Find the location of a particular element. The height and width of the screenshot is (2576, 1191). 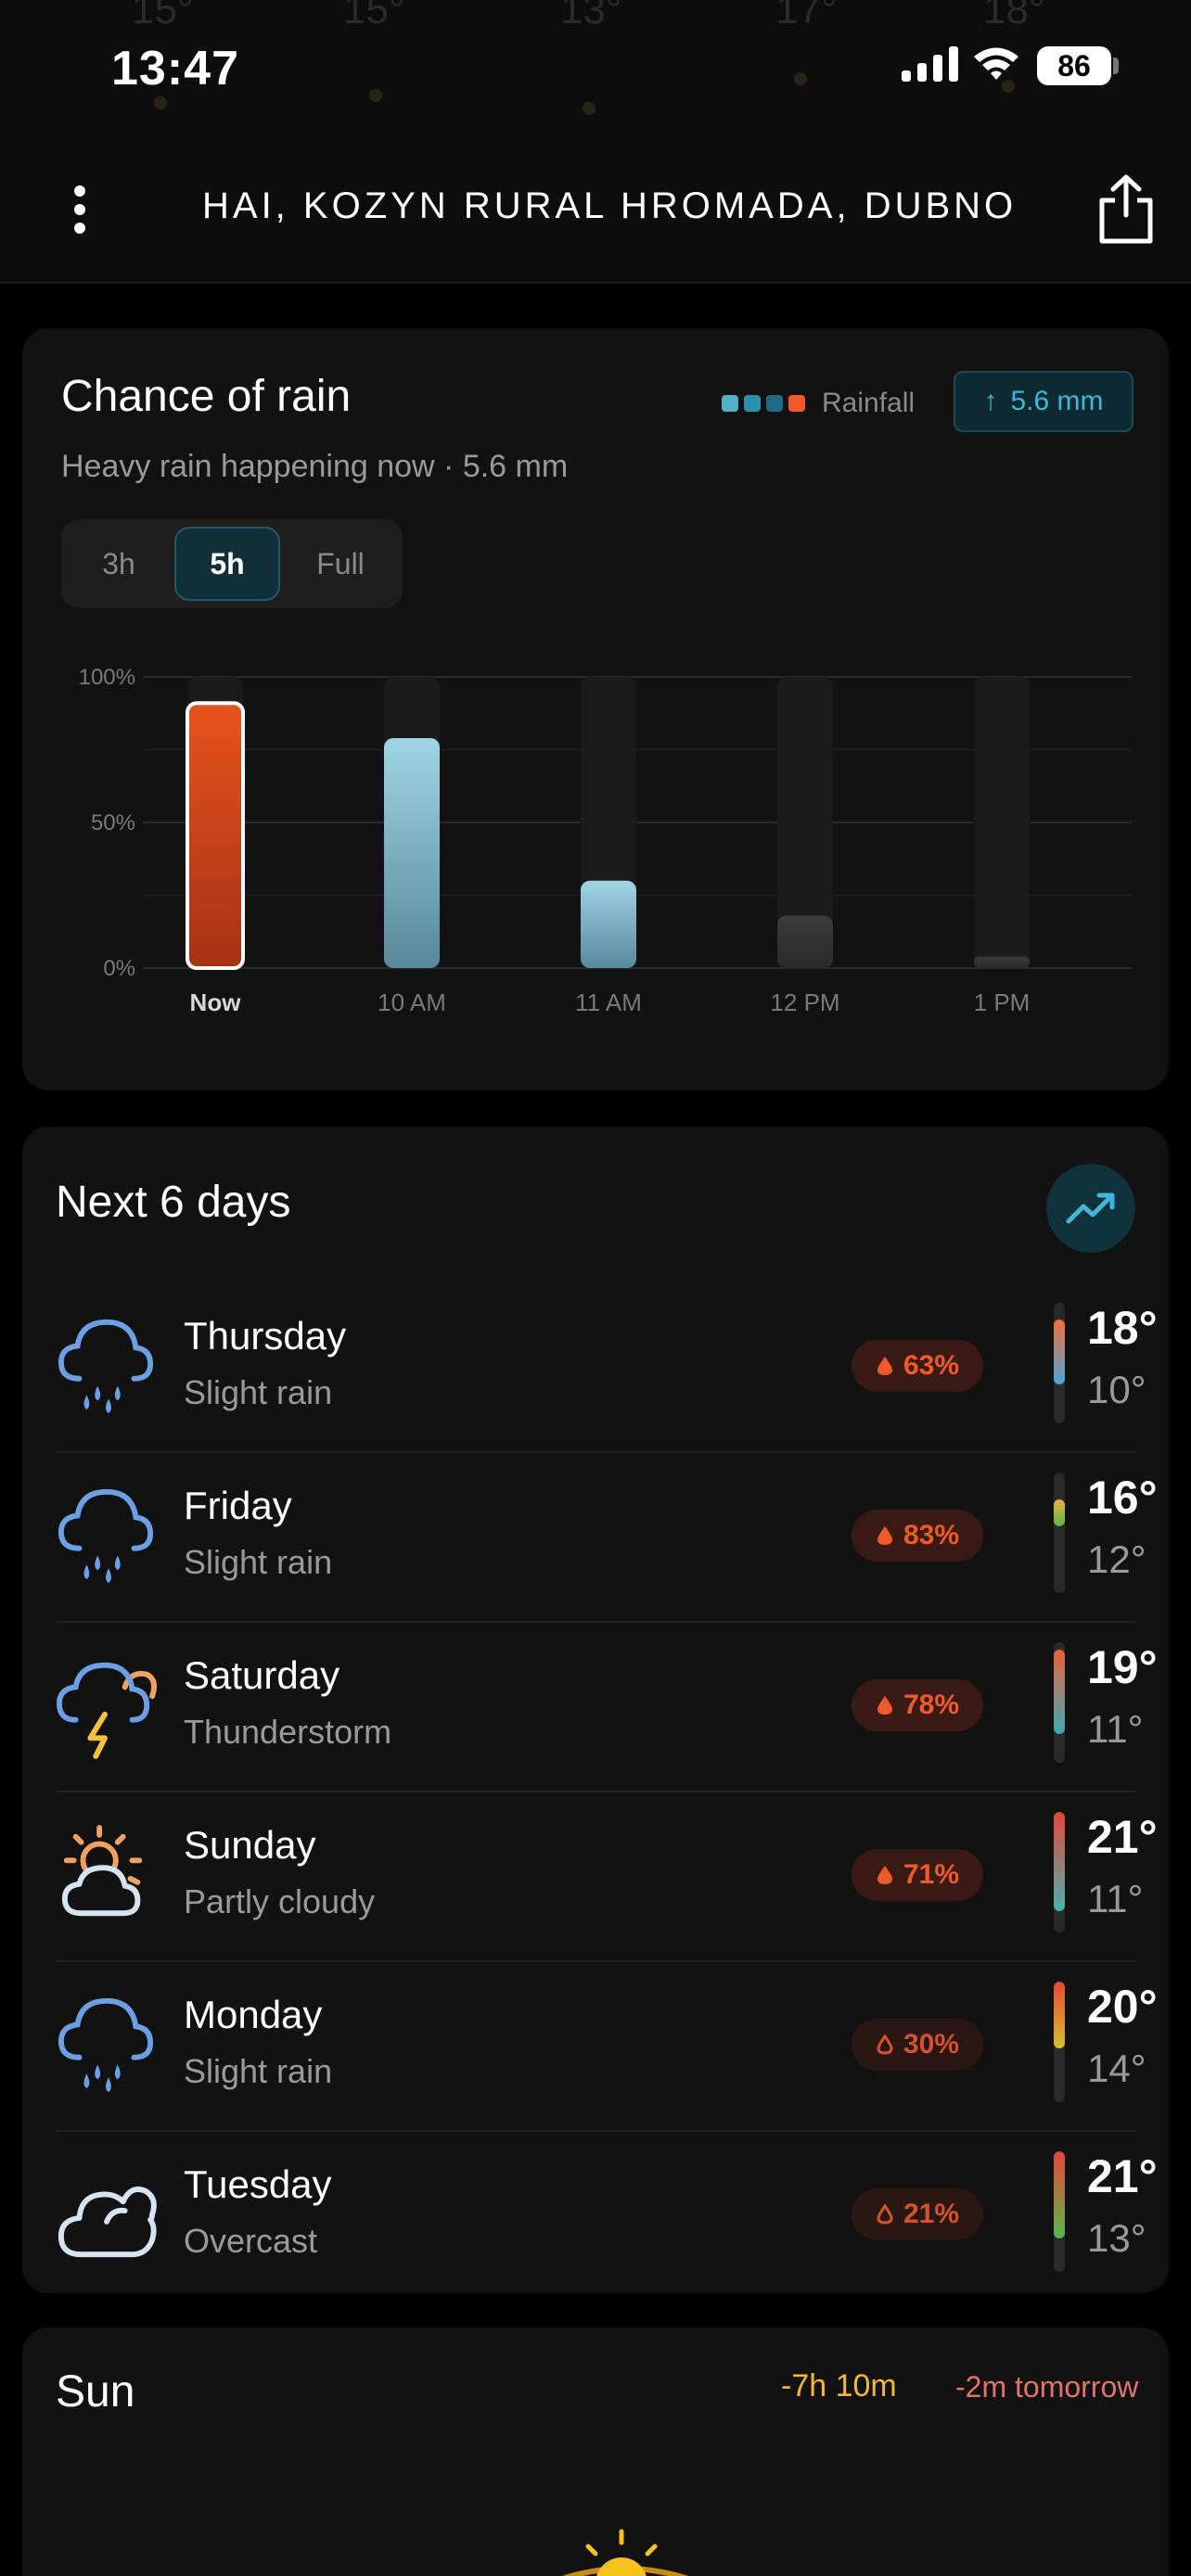

precip-chance-value: 21% is located at coordinates (931, 2214).